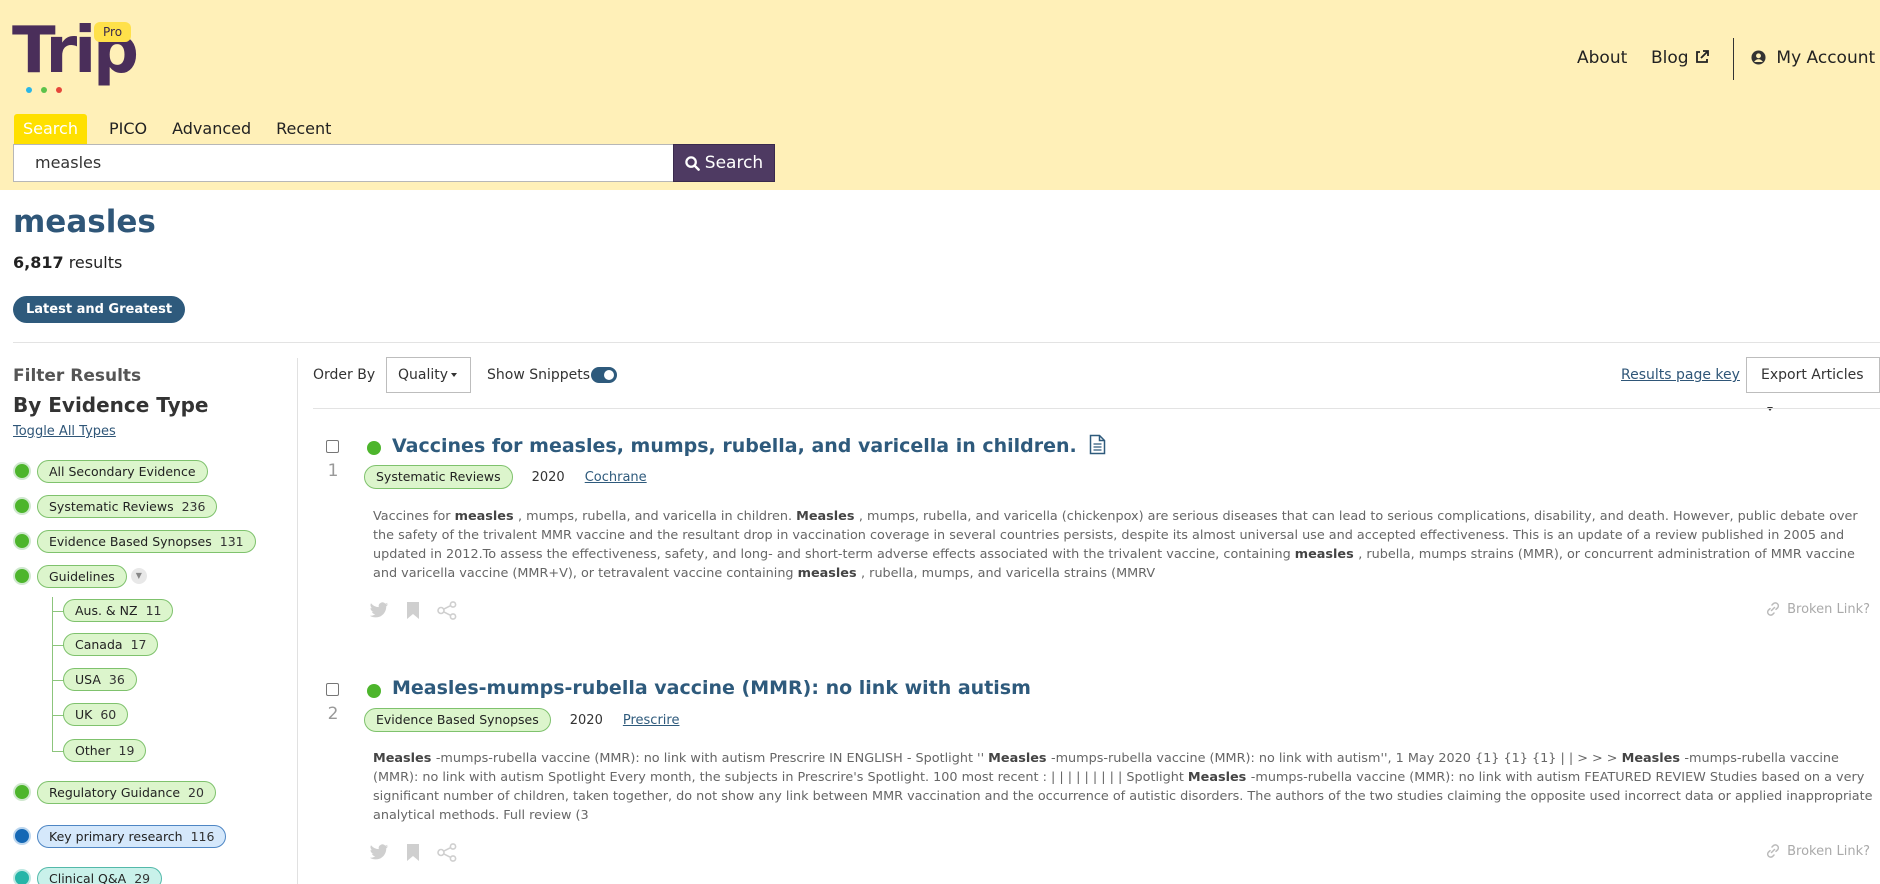  Describe the element at coordinates (52, 674) in the screenshot. I see `guideline-tree-line` at that location.